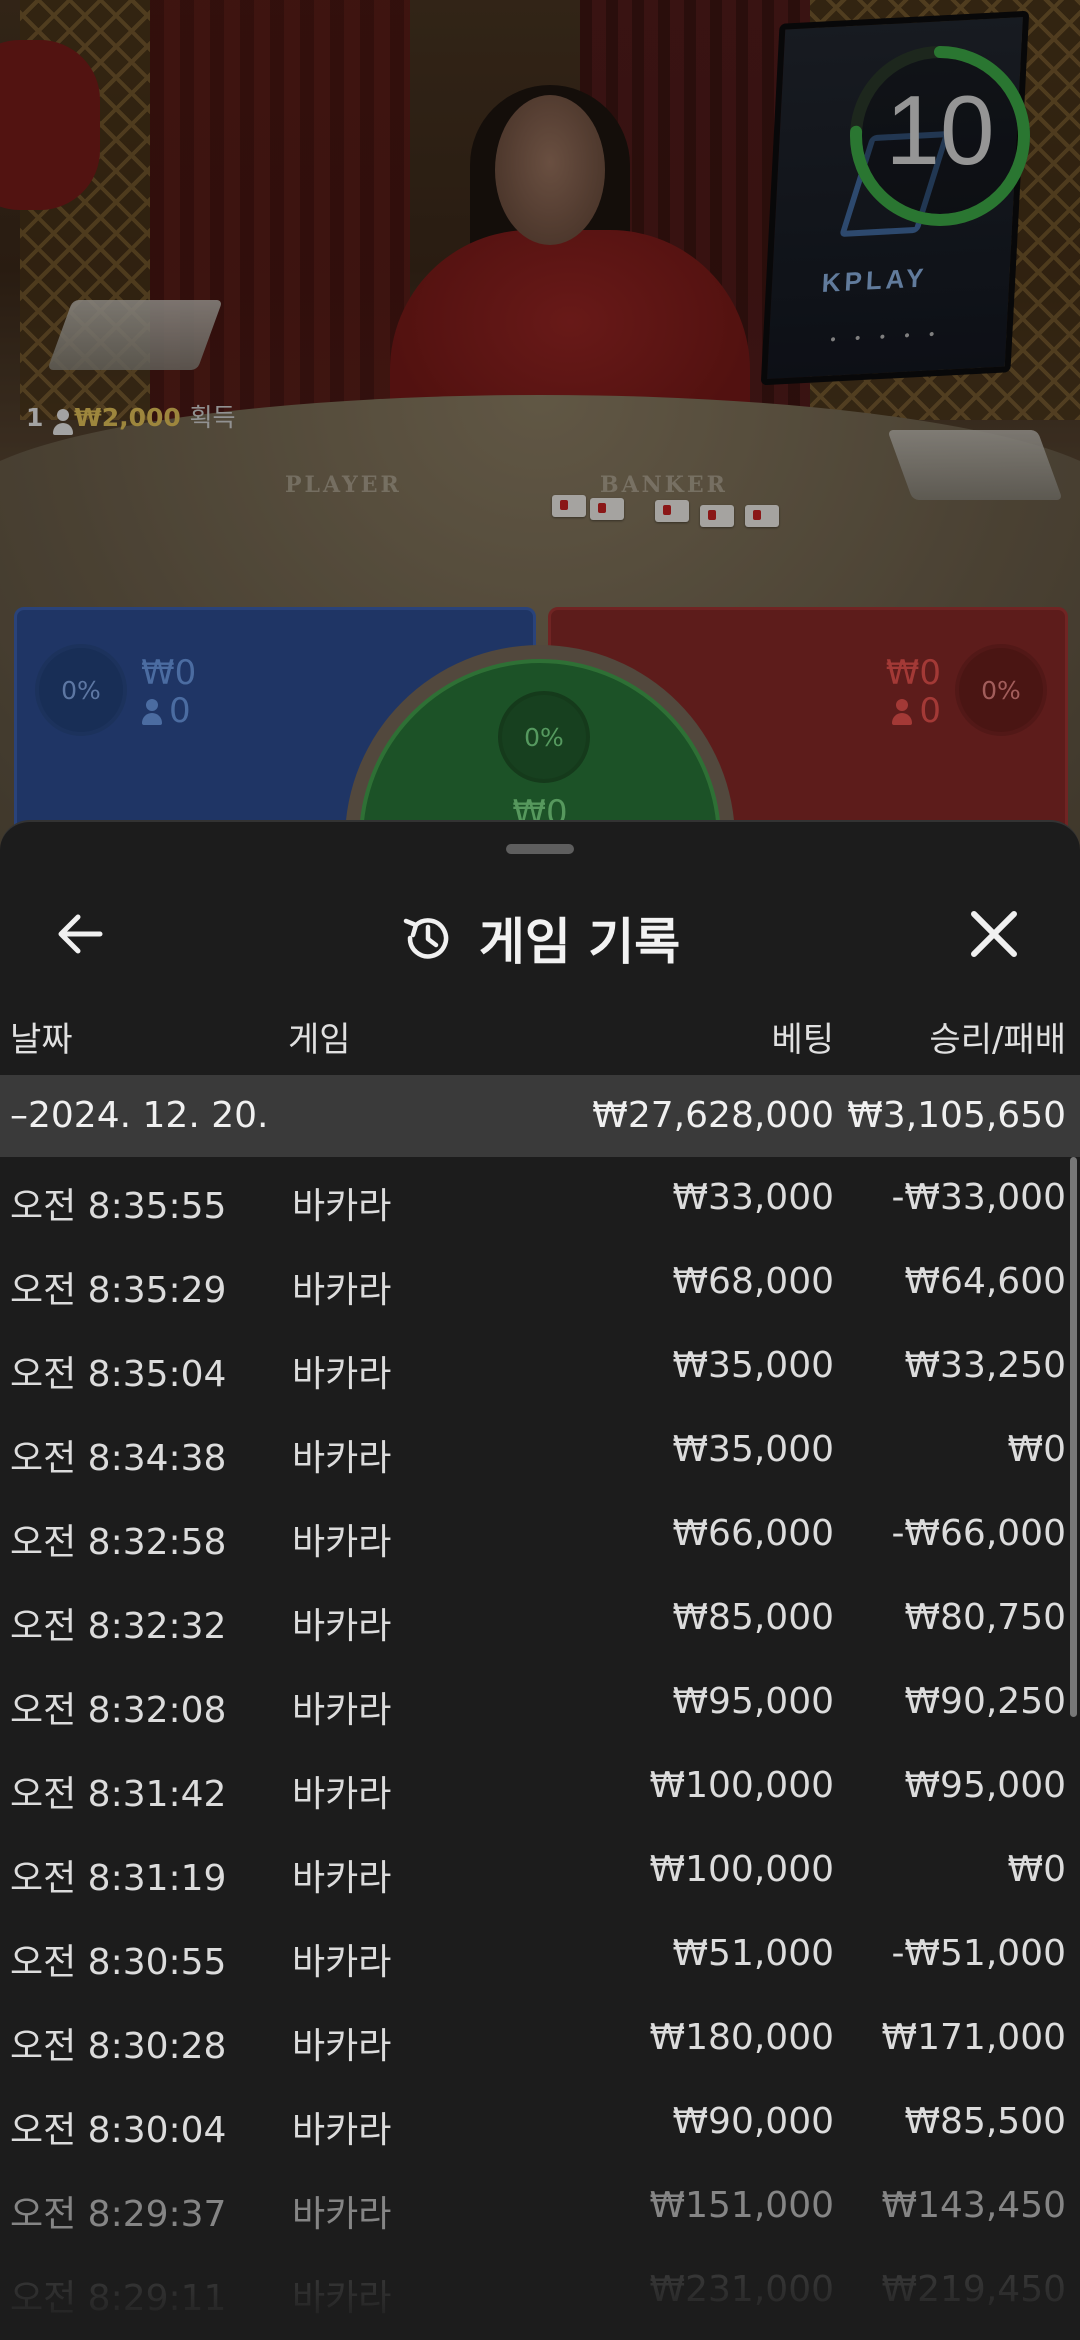 The image size is (1080, 2340). Describe the element at coordinates (540, 1787) in the screenshot. I see `history-row: 오전 8:31:42 바카라 ₩100,000 ₩95,000` at that location.